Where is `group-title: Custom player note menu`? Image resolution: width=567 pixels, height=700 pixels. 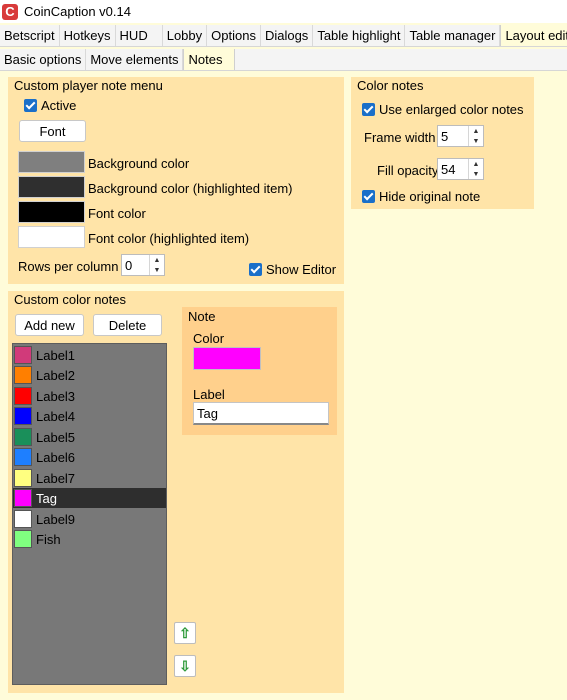
group-title: Custom player note menu is located at coordinates (88, 85).